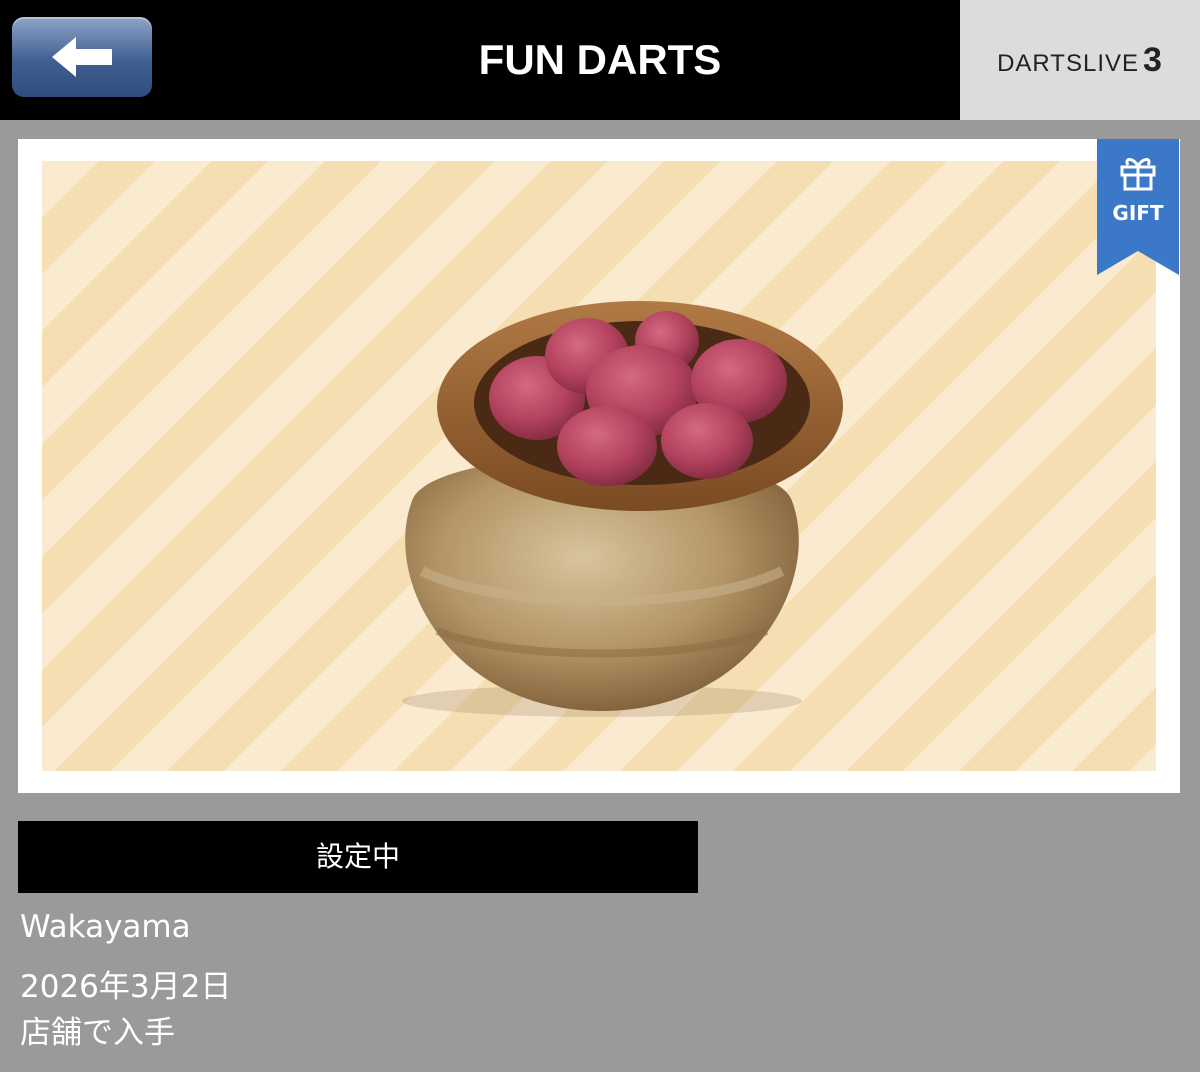  Describe the element at coordinates (1068, 63) in the screenshot. I see `brand-name: DARTSLIVE` at that location.